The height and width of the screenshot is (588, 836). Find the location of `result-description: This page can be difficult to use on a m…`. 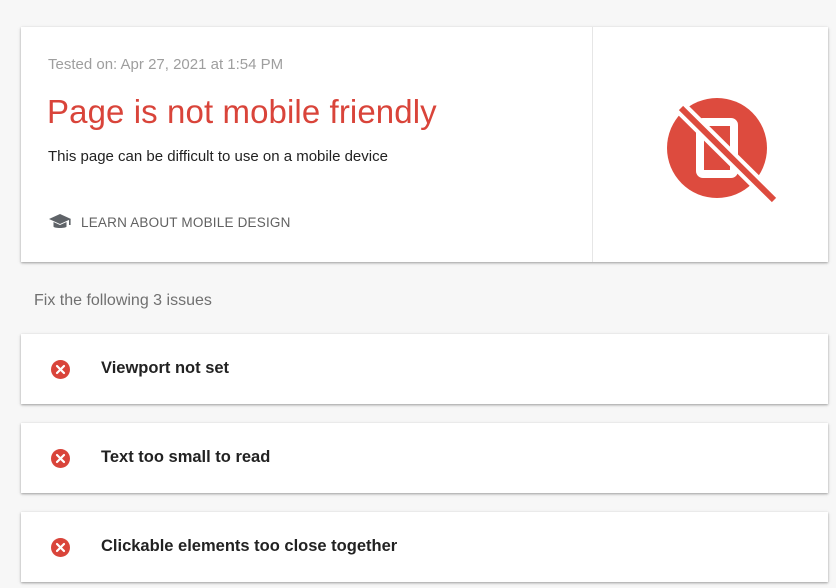

result-description: This page can be difficult to use on a m… is located at coordinates (218, 156).